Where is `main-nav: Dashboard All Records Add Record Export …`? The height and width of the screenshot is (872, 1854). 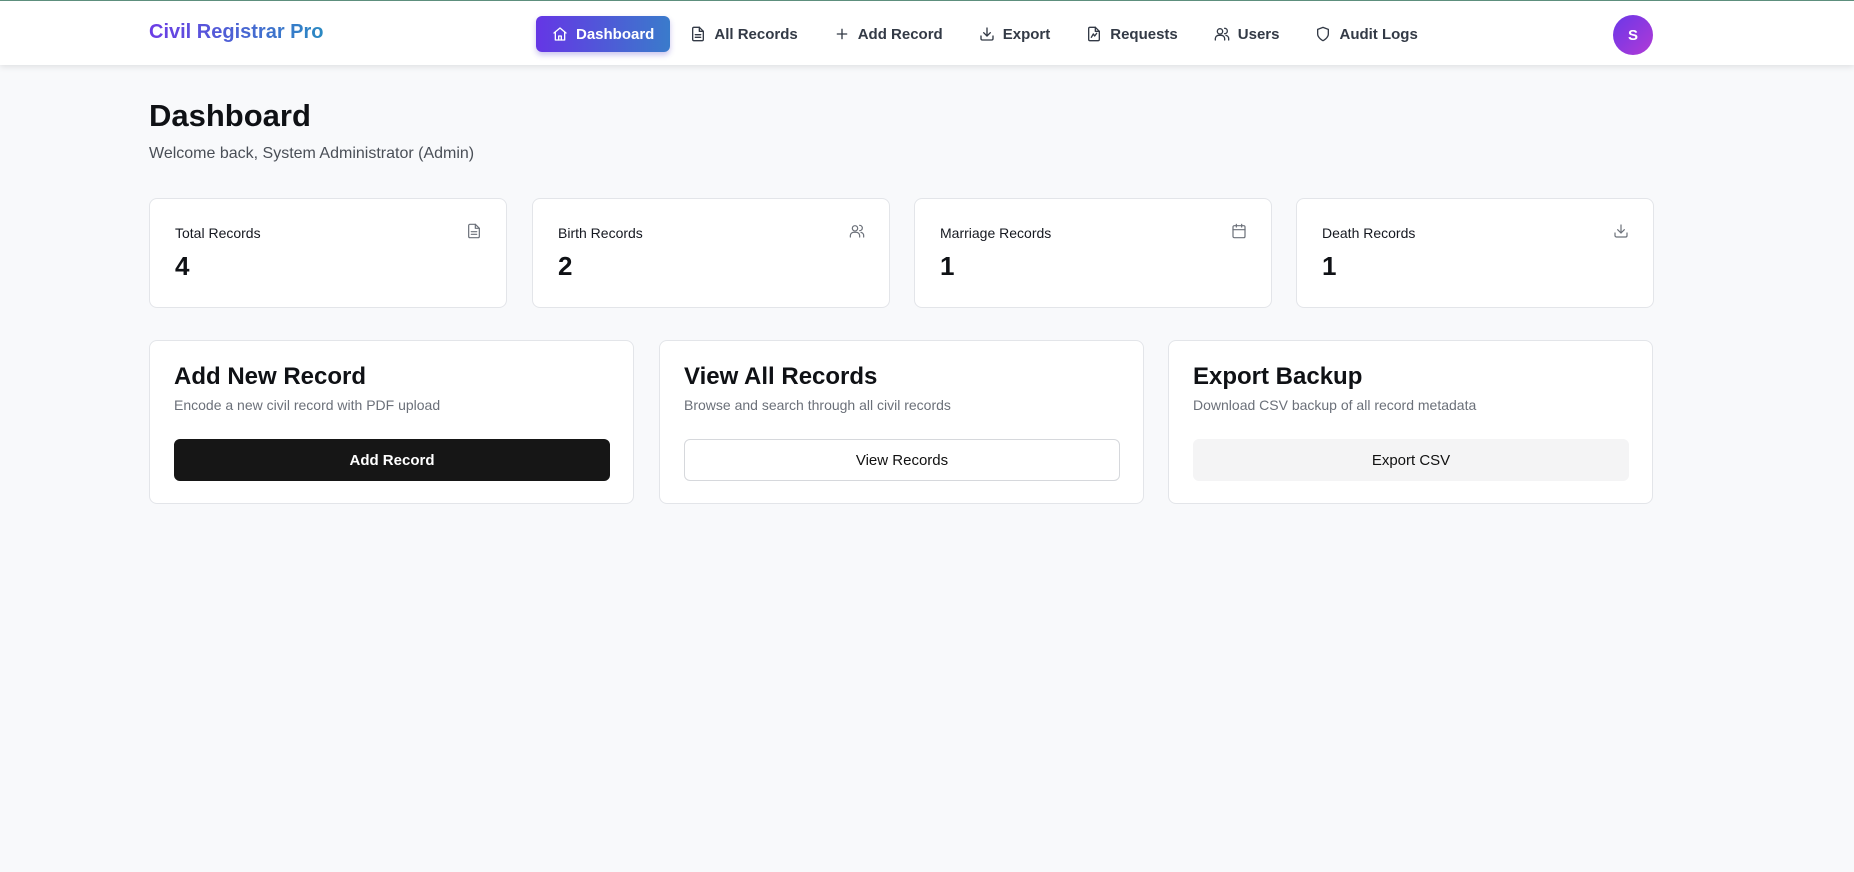 main-nav: Dashboard All Records Add Record Export … is located at coordinates (987, 34).